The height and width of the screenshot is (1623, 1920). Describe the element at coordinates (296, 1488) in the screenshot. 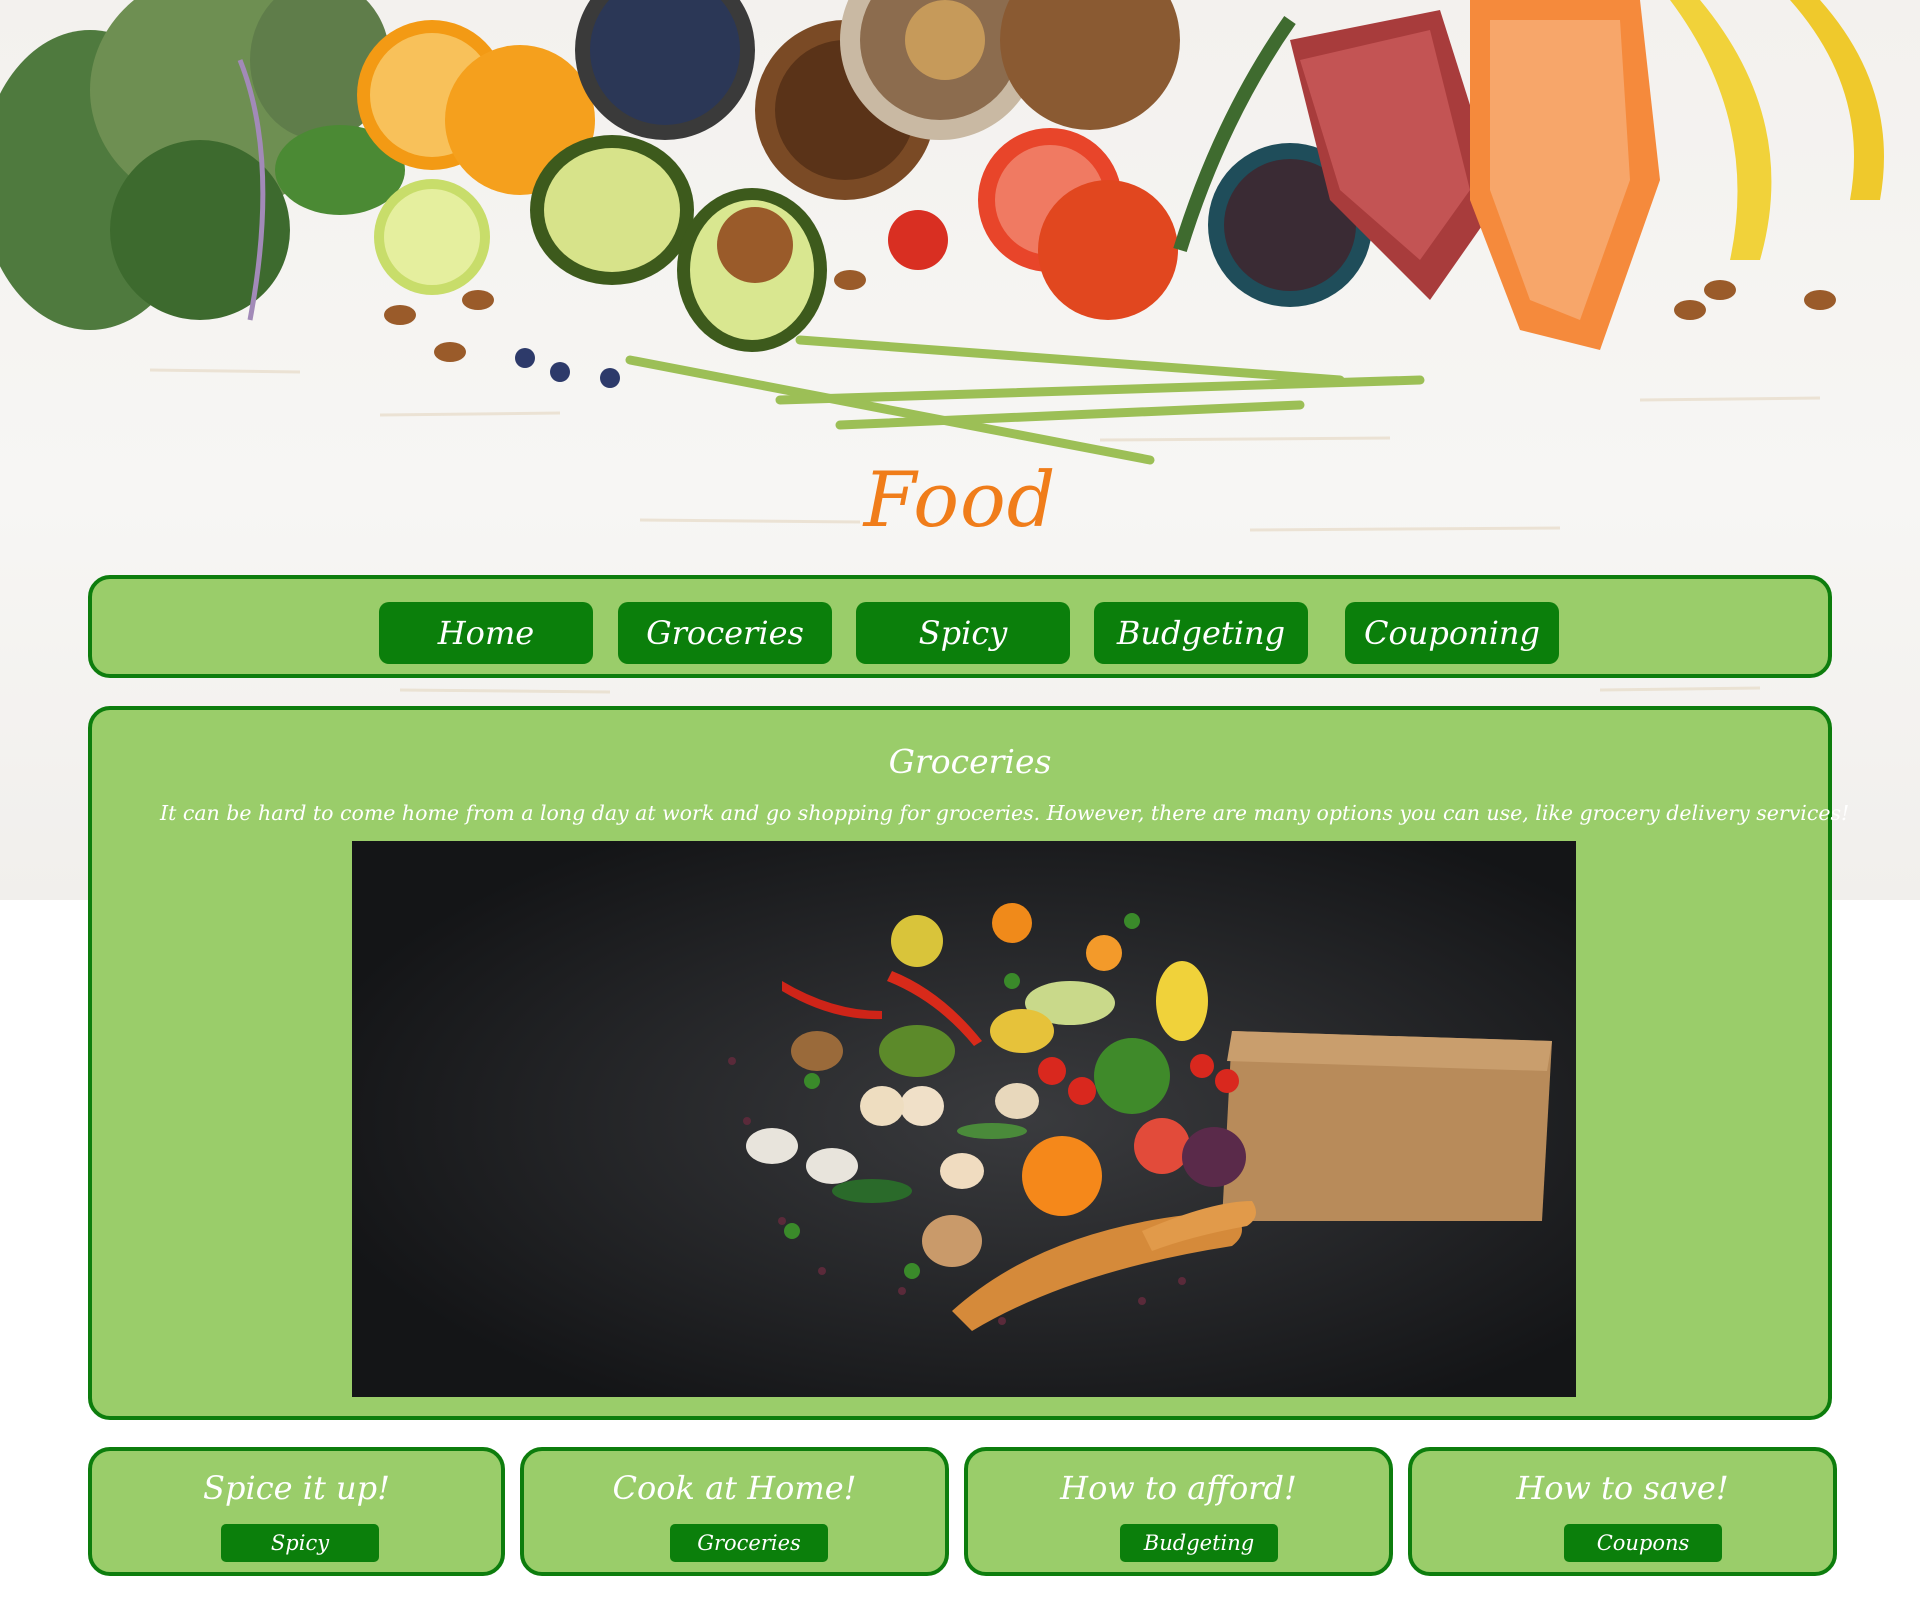

I see `card-title: Spice it up!` at that location.